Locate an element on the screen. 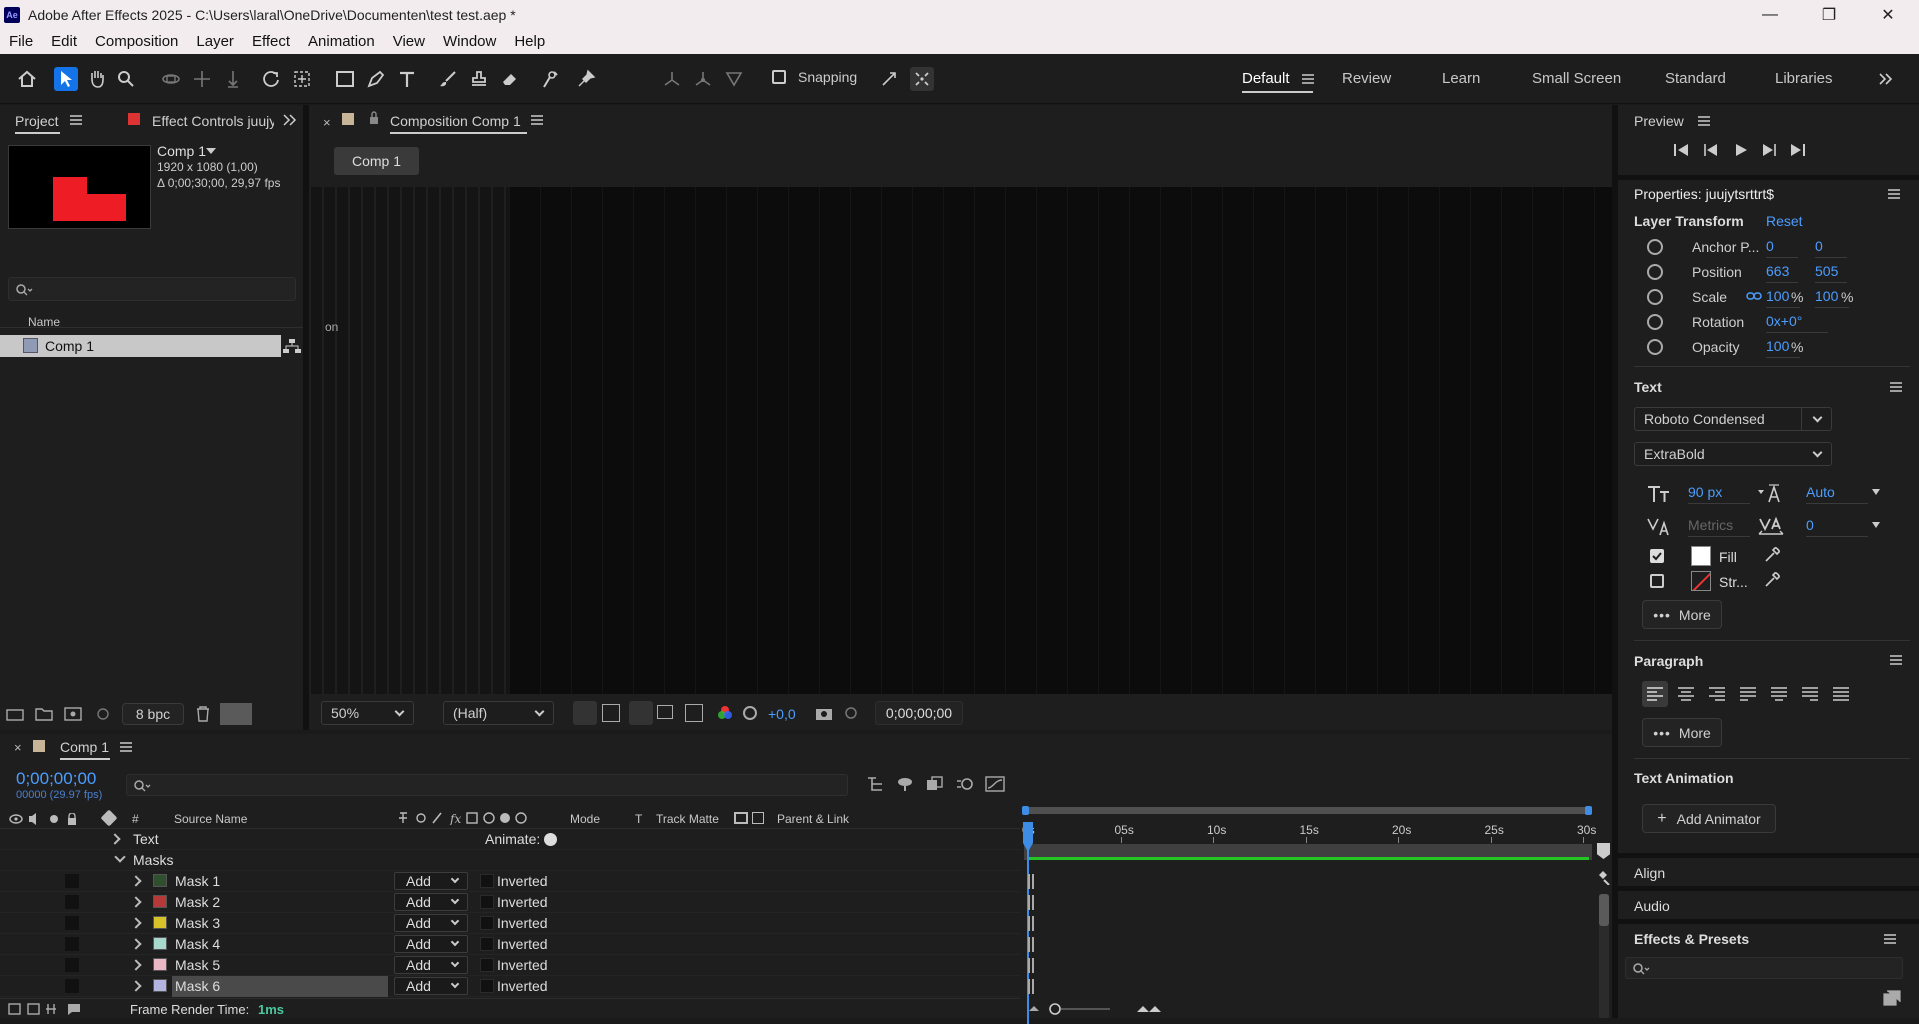 The image size is (1919, 1024). work-area-bar is located at coordinates (1308, 810).